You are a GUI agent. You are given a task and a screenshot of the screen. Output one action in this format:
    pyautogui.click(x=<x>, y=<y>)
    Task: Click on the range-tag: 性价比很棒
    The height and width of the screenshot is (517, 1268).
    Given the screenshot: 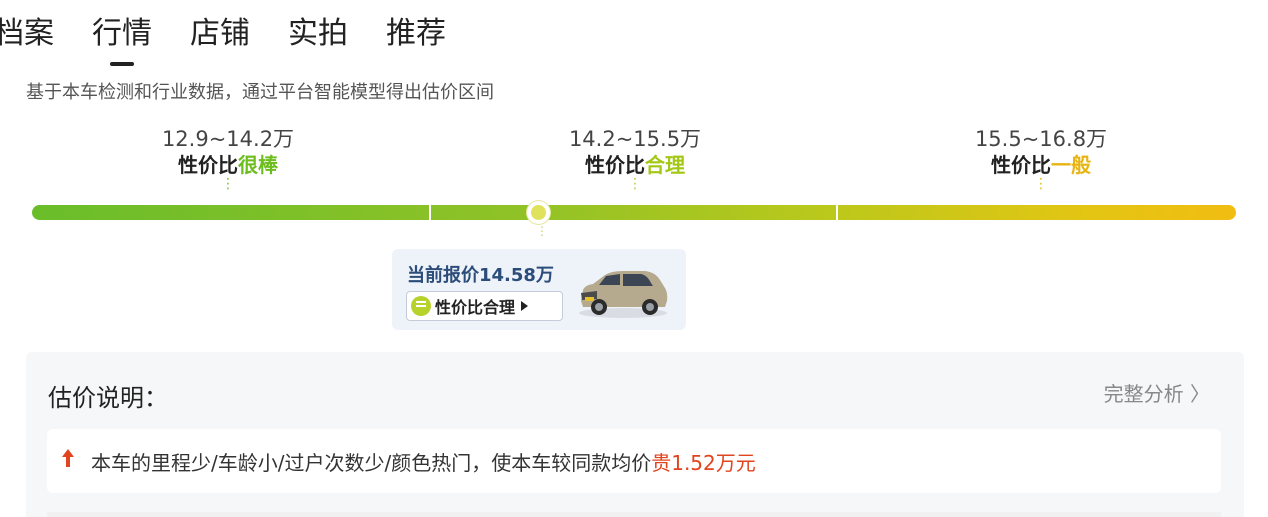 What is the action you would take?
    pyautogui.click(x=228, y=165)
    